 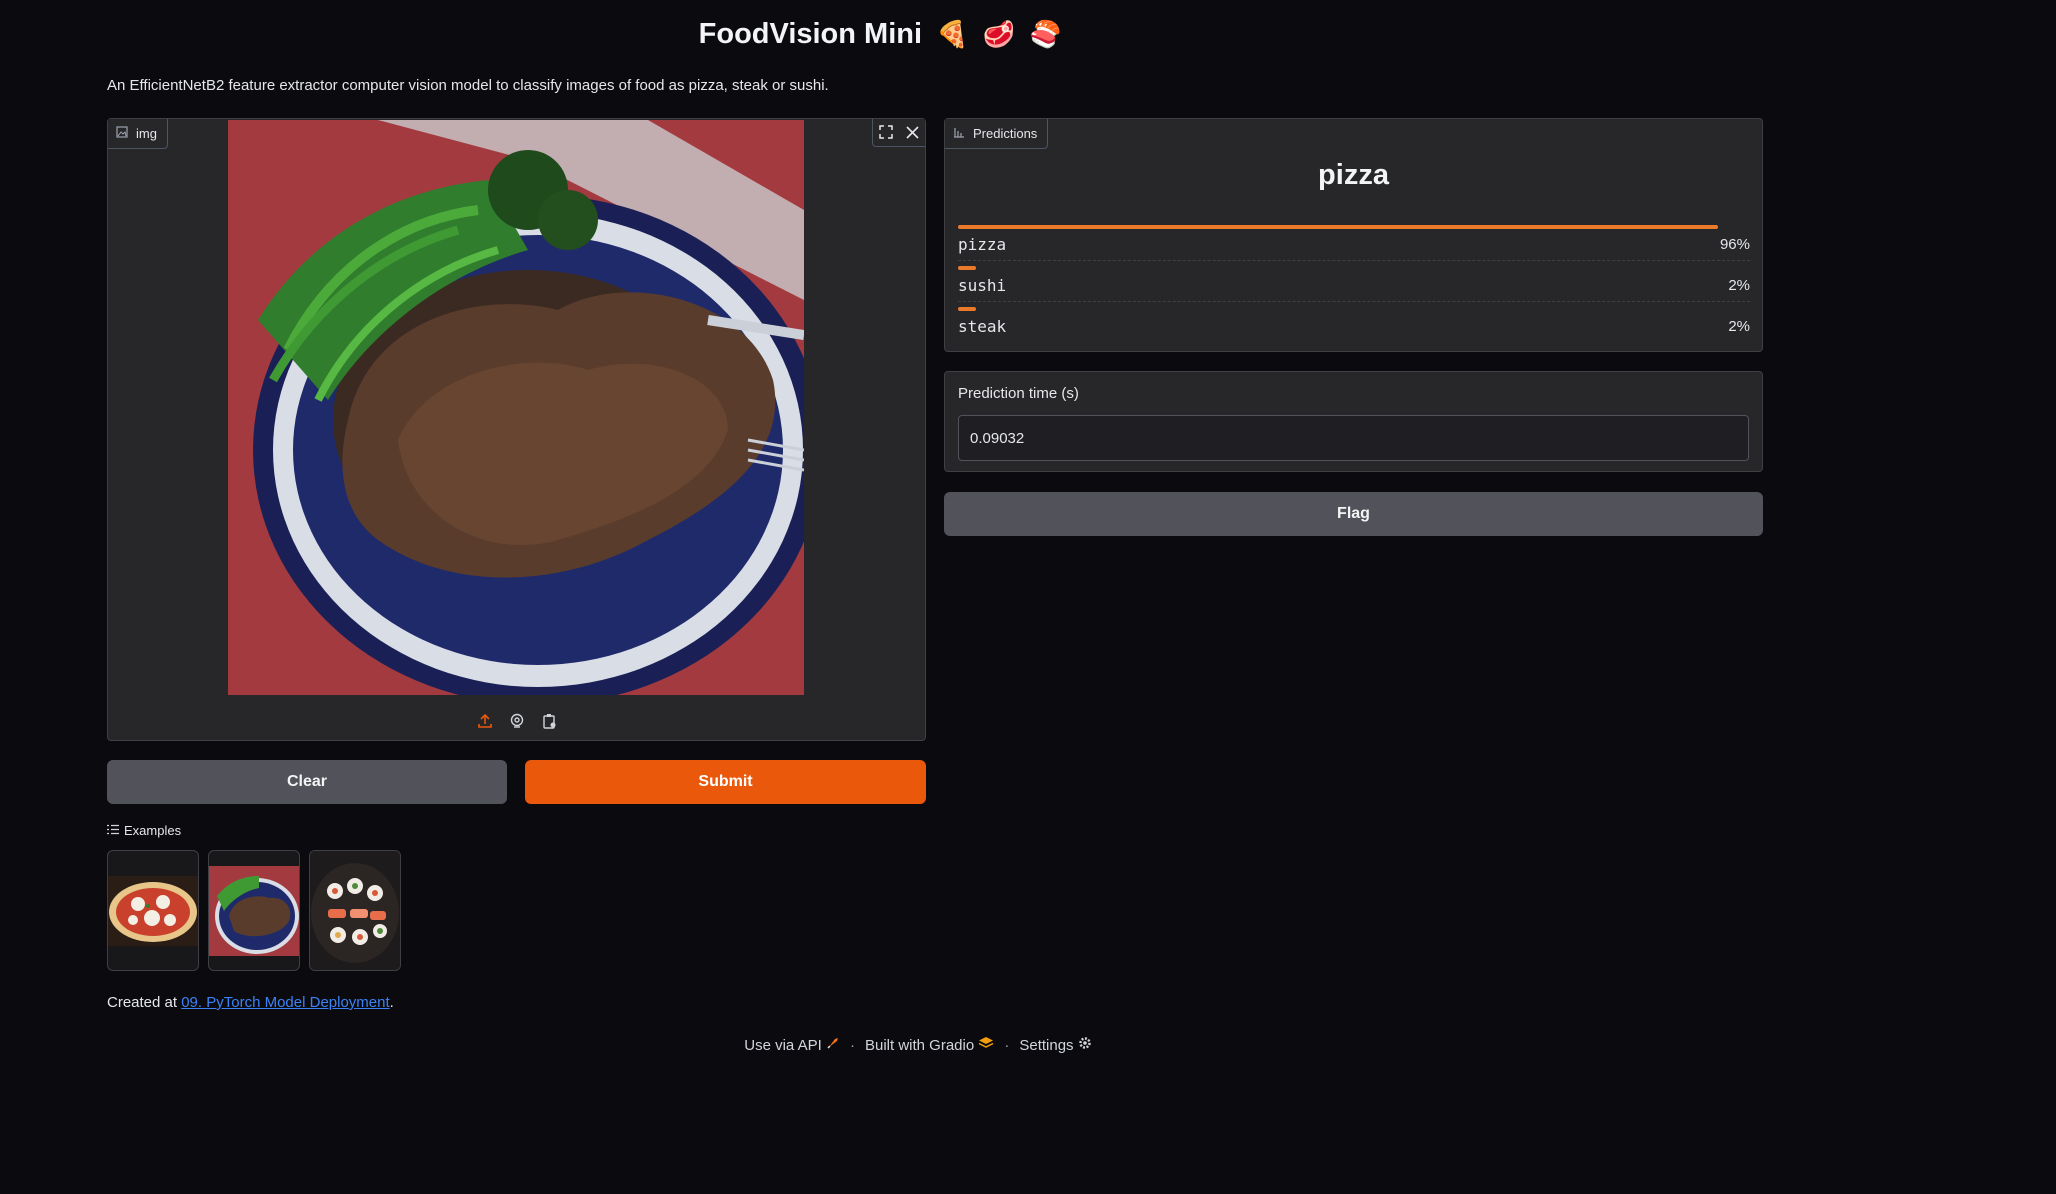 I want to click on image-icon, so click(x=122, y=133).